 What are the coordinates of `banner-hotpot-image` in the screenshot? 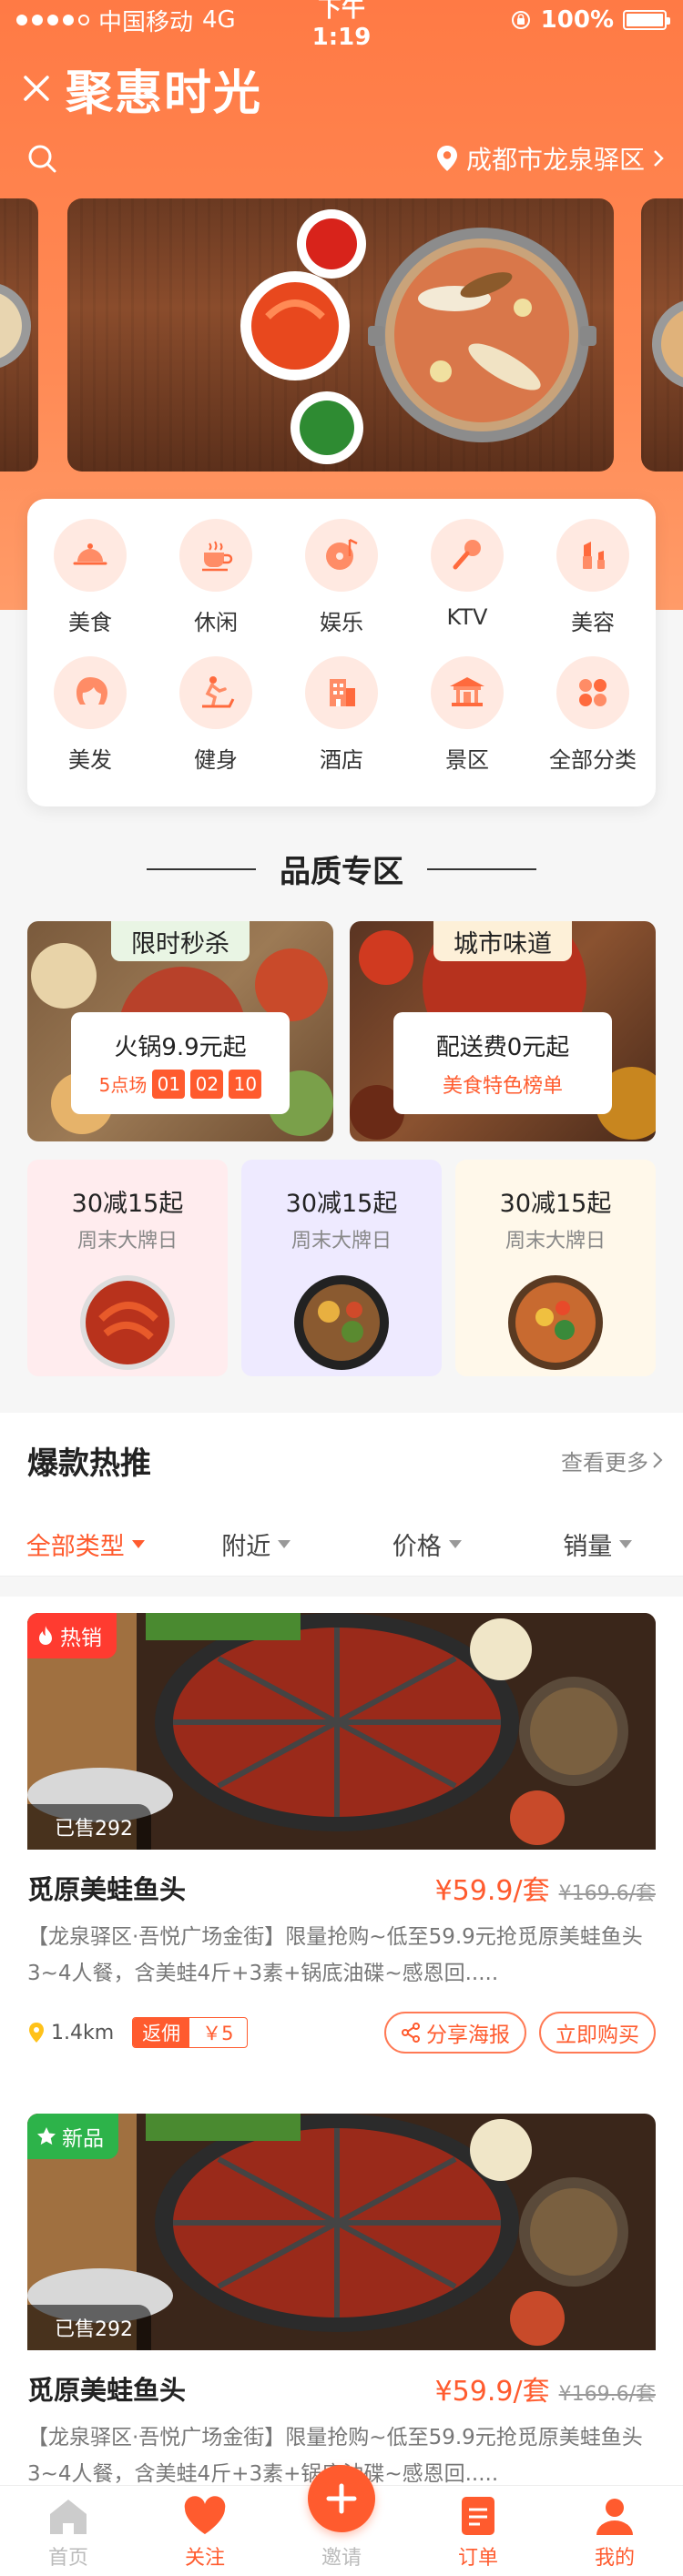 It's located at (340, 335).